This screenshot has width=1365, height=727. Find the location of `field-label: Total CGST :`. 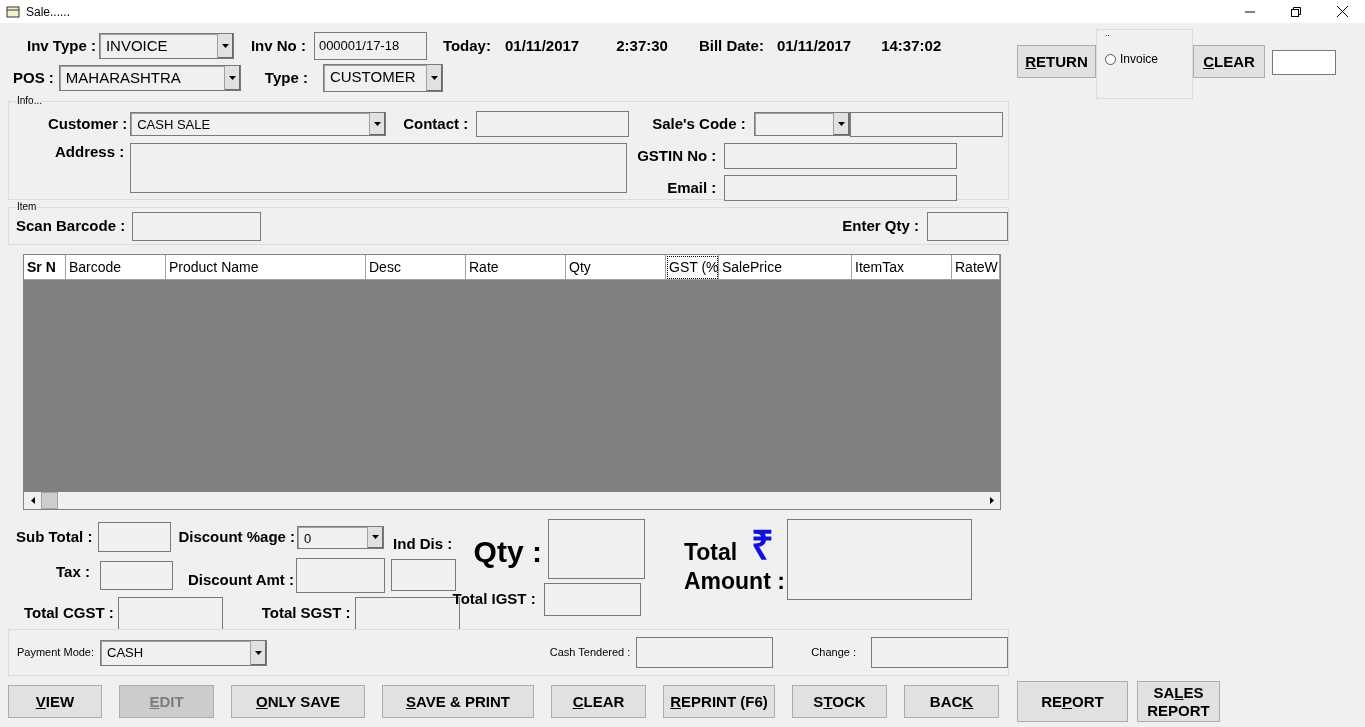

field-label: Total CGST : is located at coordinates (69, 612).